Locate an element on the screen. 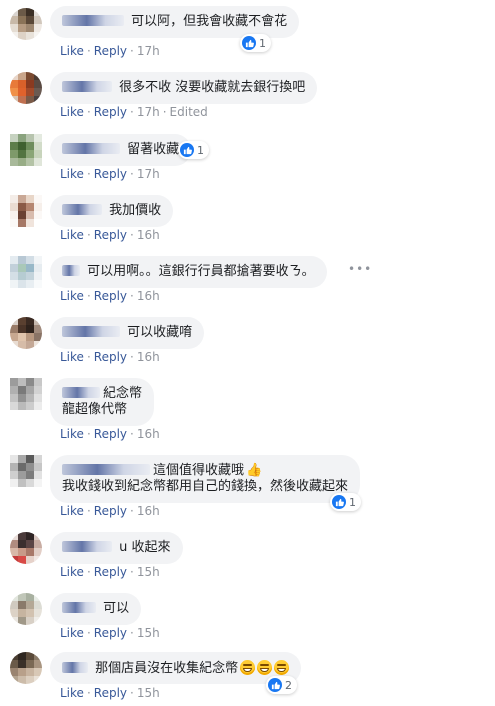 The image size is (495, 706). comment: 可以收藏唷 Like · Reply · 16h is located at coordinates (247, 341).